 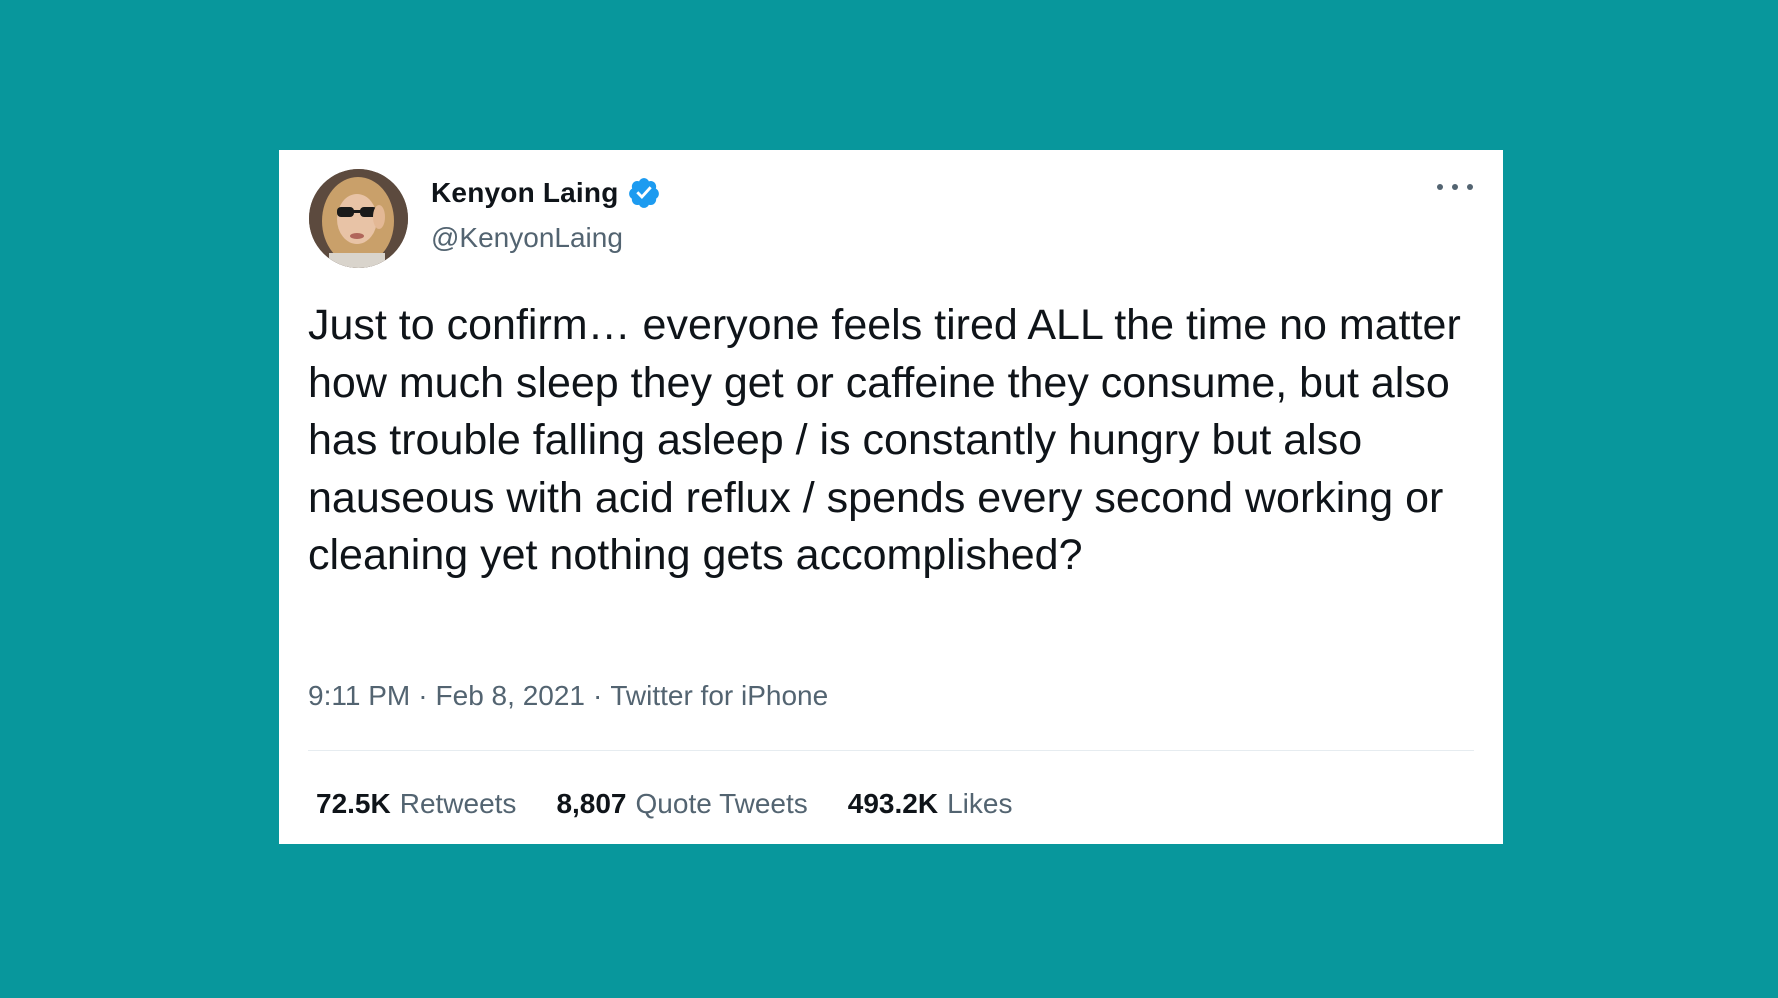 I want to click on likes-stat: 493.2K Likes, so click(x=930, y=804).